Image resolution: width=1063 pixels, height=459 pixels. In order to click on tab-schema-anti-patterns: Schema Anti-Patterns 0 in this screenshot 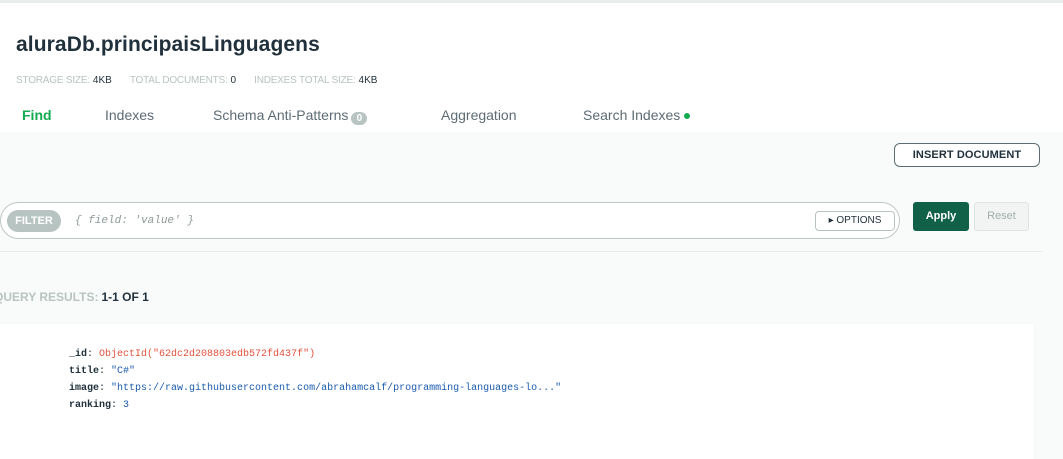, I will do `click(290, 116)`.